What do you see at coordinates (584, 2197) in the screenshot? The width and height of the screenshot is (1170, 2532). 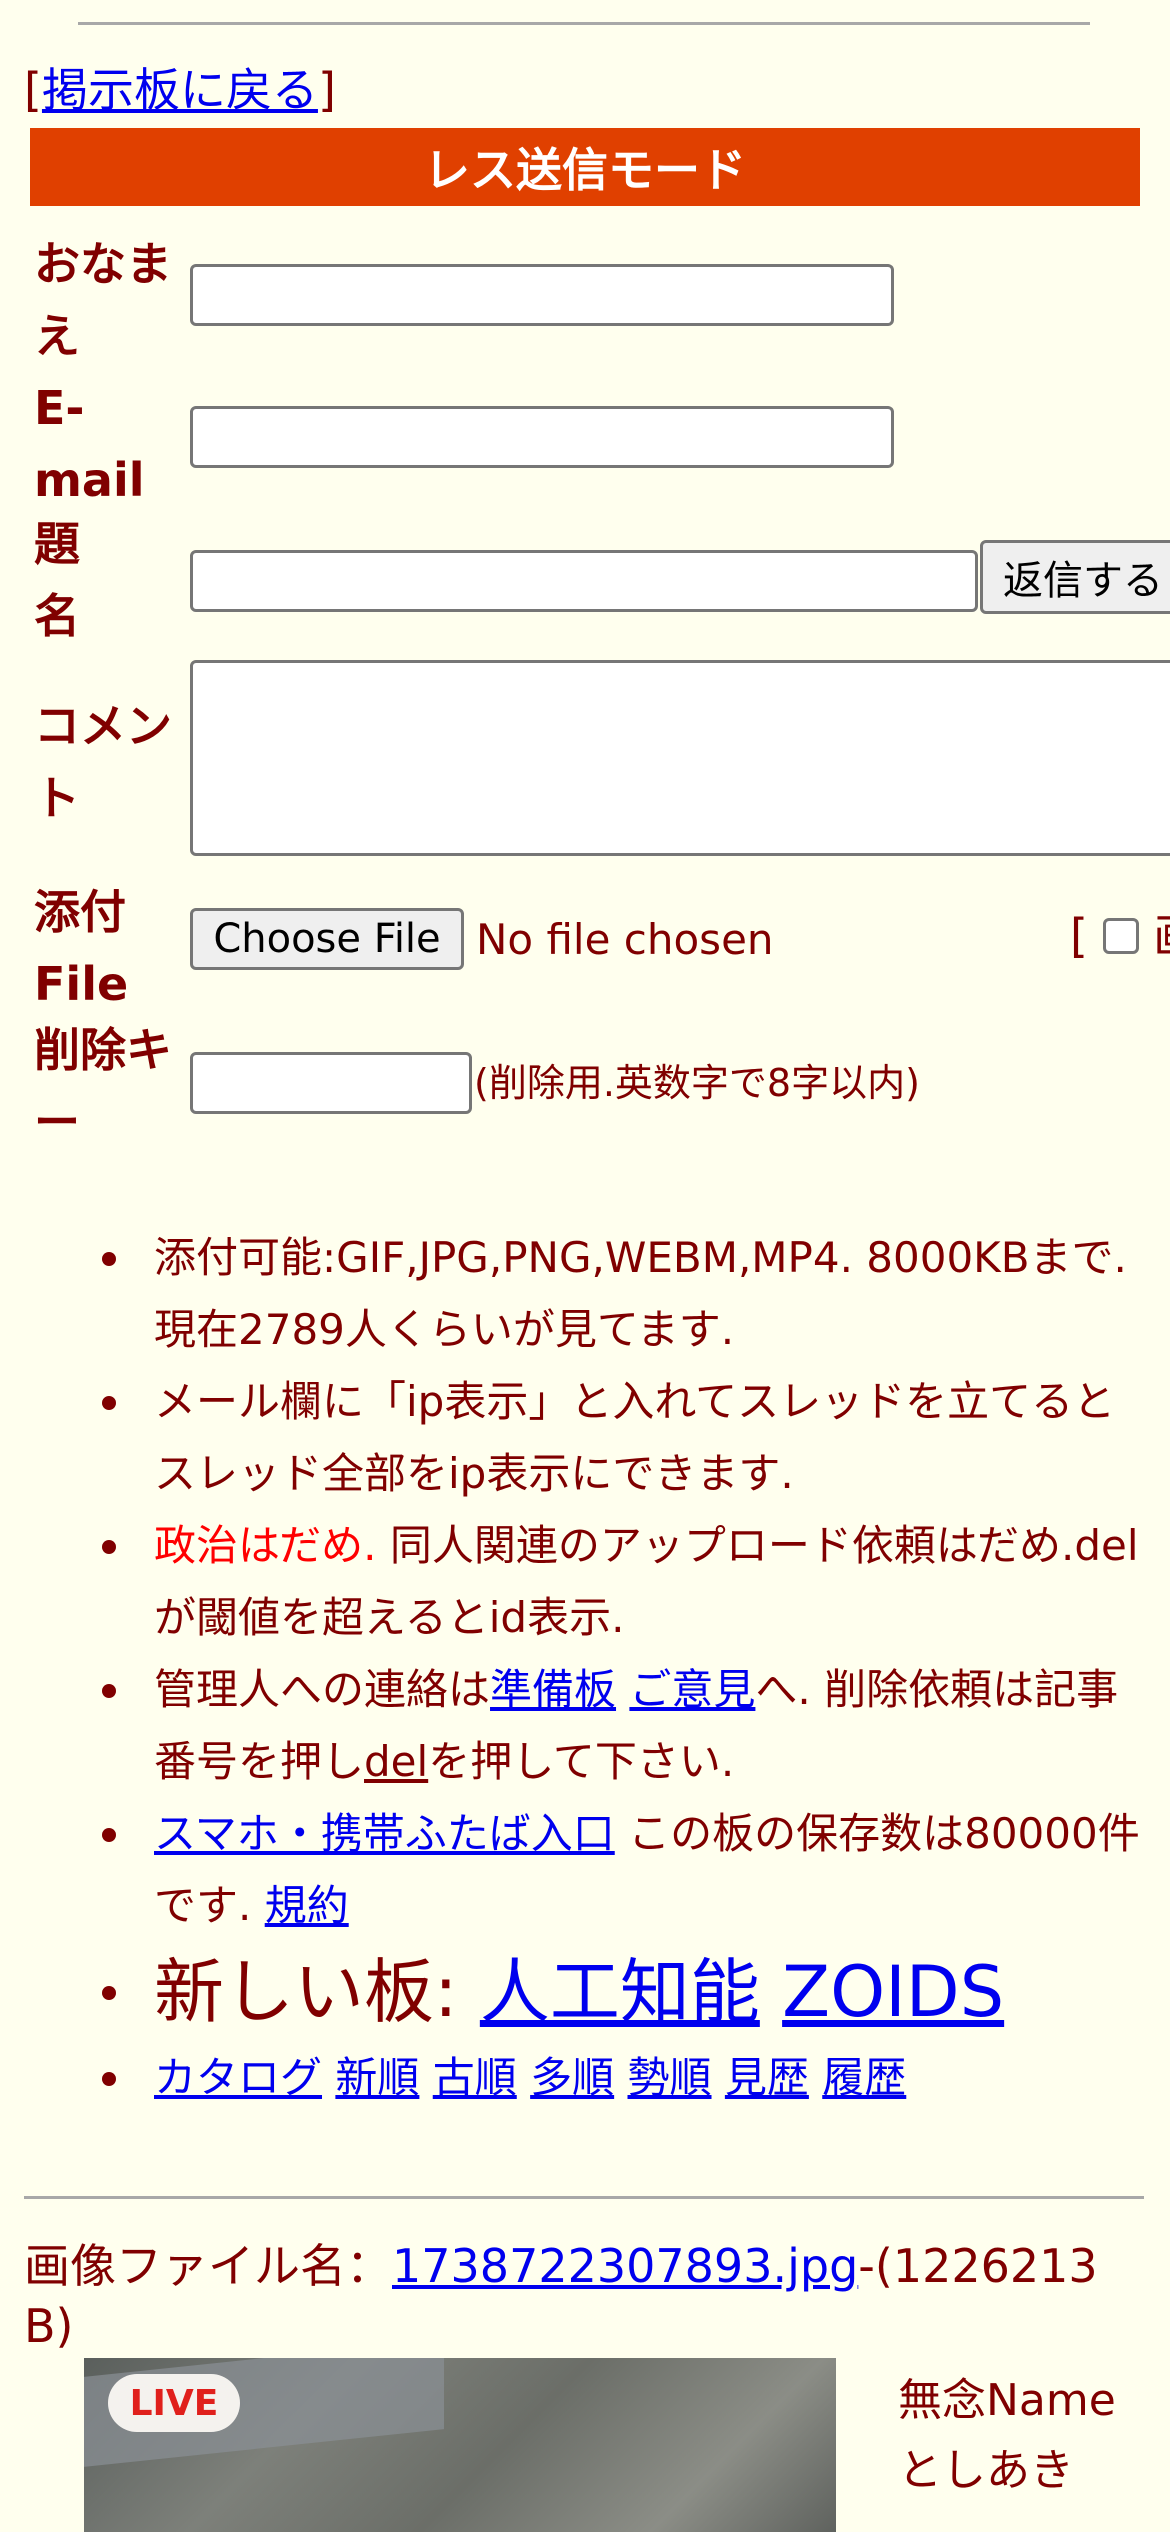 I see `post-divider` at bounding box center [584, 2197].